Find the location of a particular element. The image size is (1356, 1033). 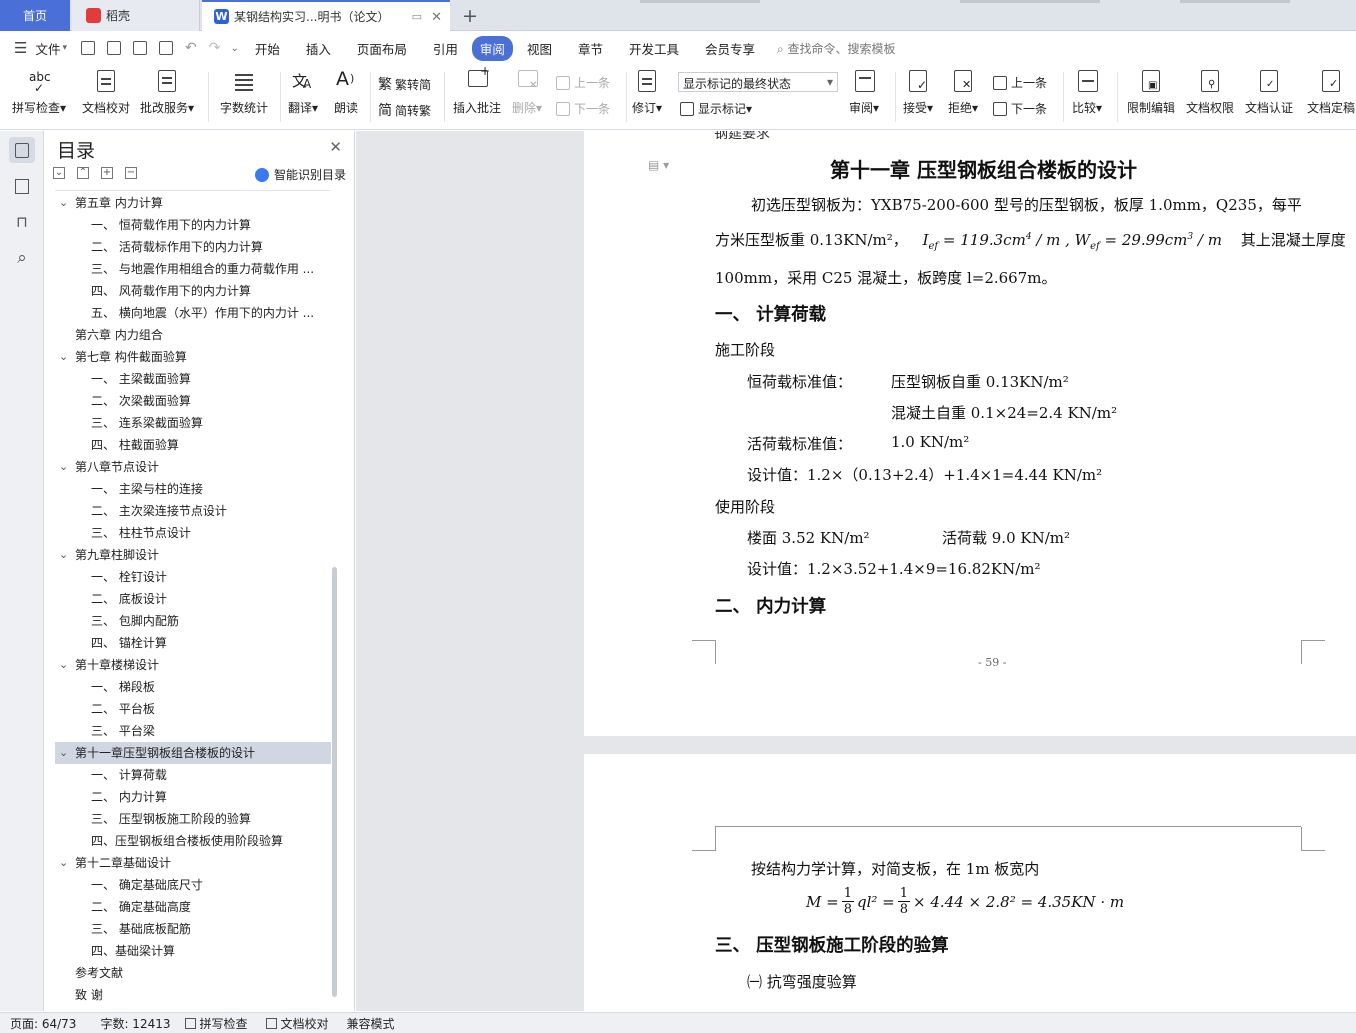

toc-section-item: 一、 梯段板 is located at coordinates (193, 687).